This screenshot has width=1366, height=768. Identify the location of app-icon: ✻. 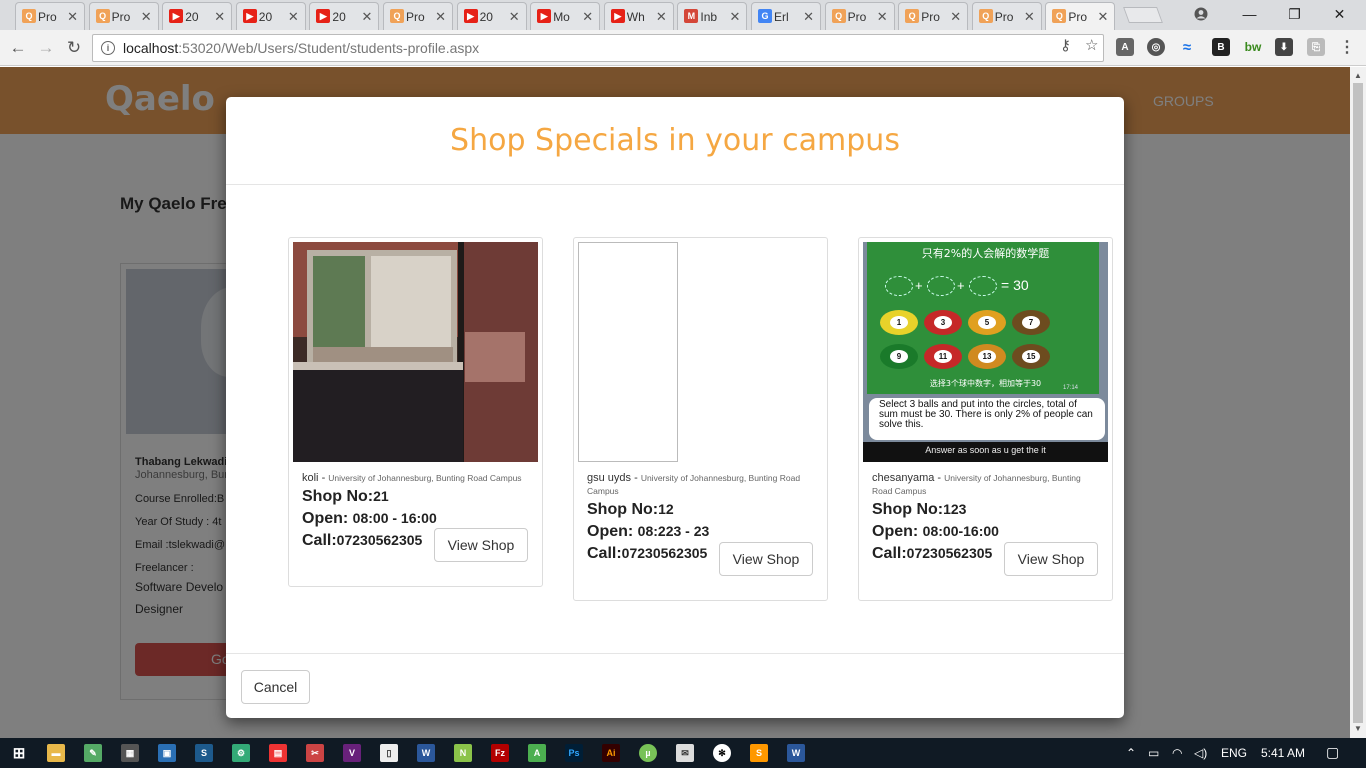
(722, 753).